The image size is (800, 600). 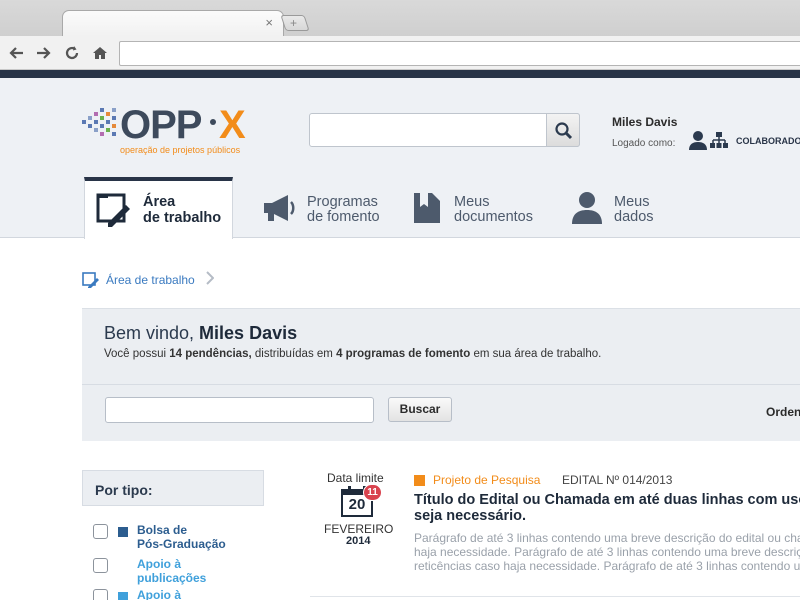 I want to click on reload-icon, so click(x=72, y=53).